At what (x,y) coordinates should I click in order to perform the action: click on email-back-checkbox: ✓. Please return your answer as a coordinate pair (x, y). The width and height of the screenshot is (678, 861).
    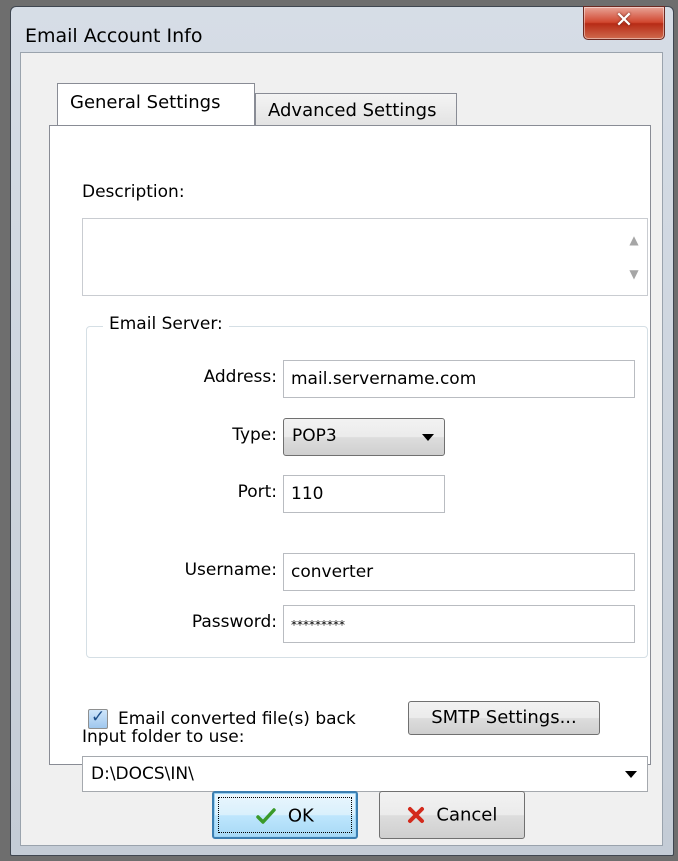
    Looking at the image, I should click on (98, 718).